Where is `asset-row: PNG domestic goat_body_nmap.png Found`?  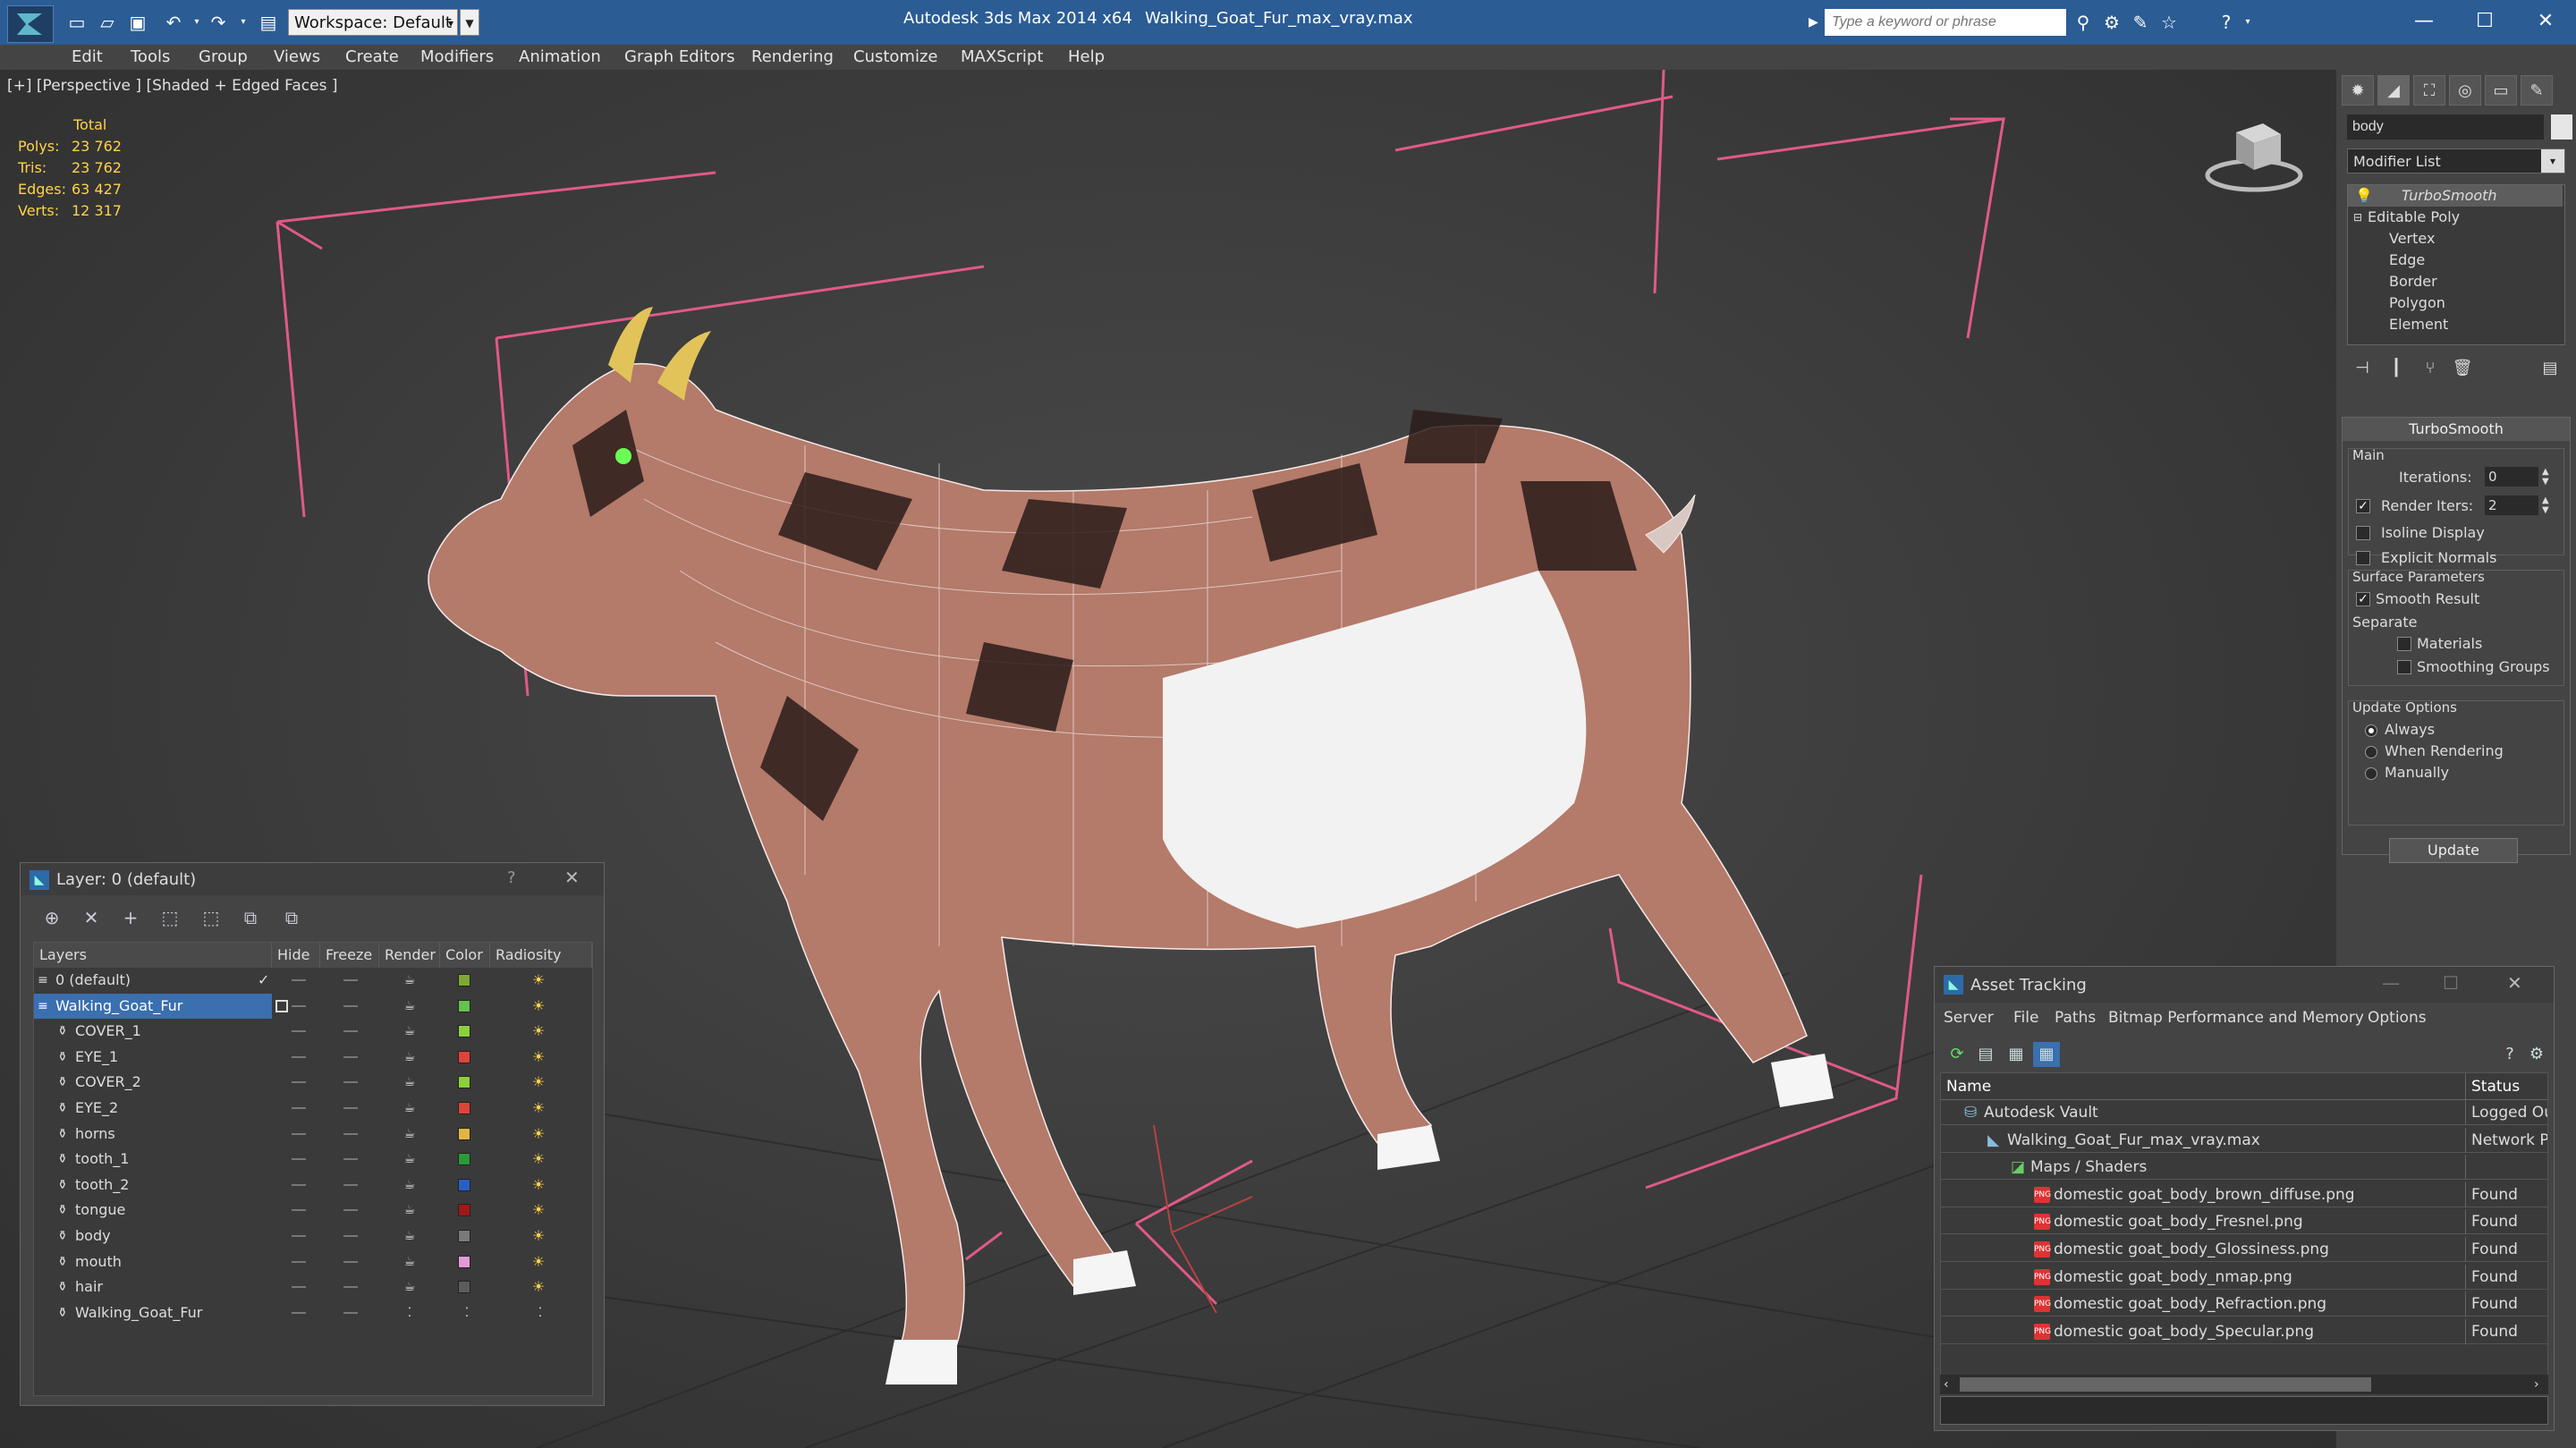 asset-row: PNG domestic goat_body_nmap.png Found is located at coordinates (2244, 1277).